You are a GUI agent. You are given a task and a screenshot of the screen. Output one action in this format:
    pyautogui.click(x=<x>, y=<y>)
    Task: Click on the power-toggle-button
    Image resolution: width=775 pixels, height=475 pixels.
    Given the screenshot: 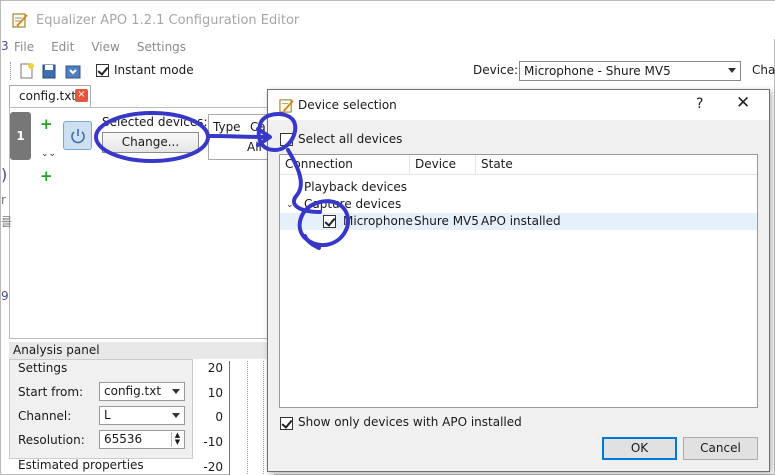 What is the action you would take?
    pyautogui.click(x=77, y=135)
    